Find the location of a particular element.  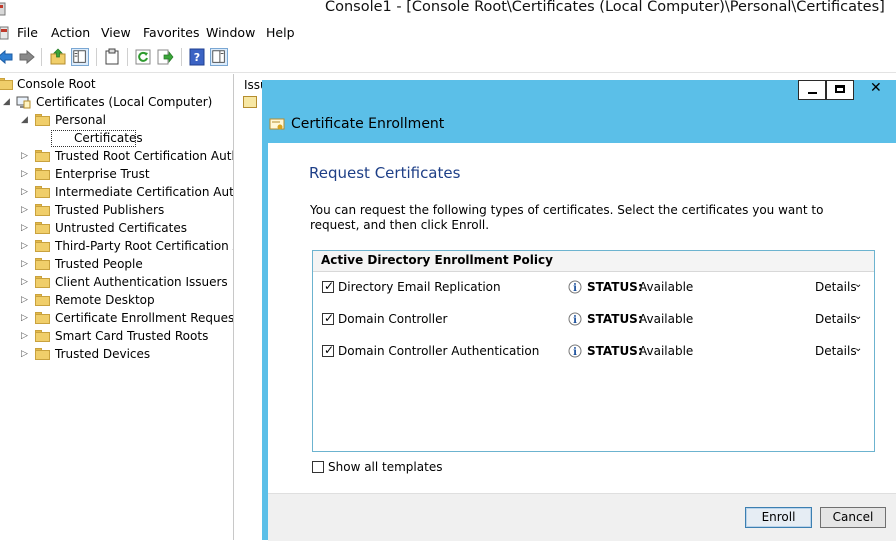

menu-view: View is located at coordinates (116, 32).